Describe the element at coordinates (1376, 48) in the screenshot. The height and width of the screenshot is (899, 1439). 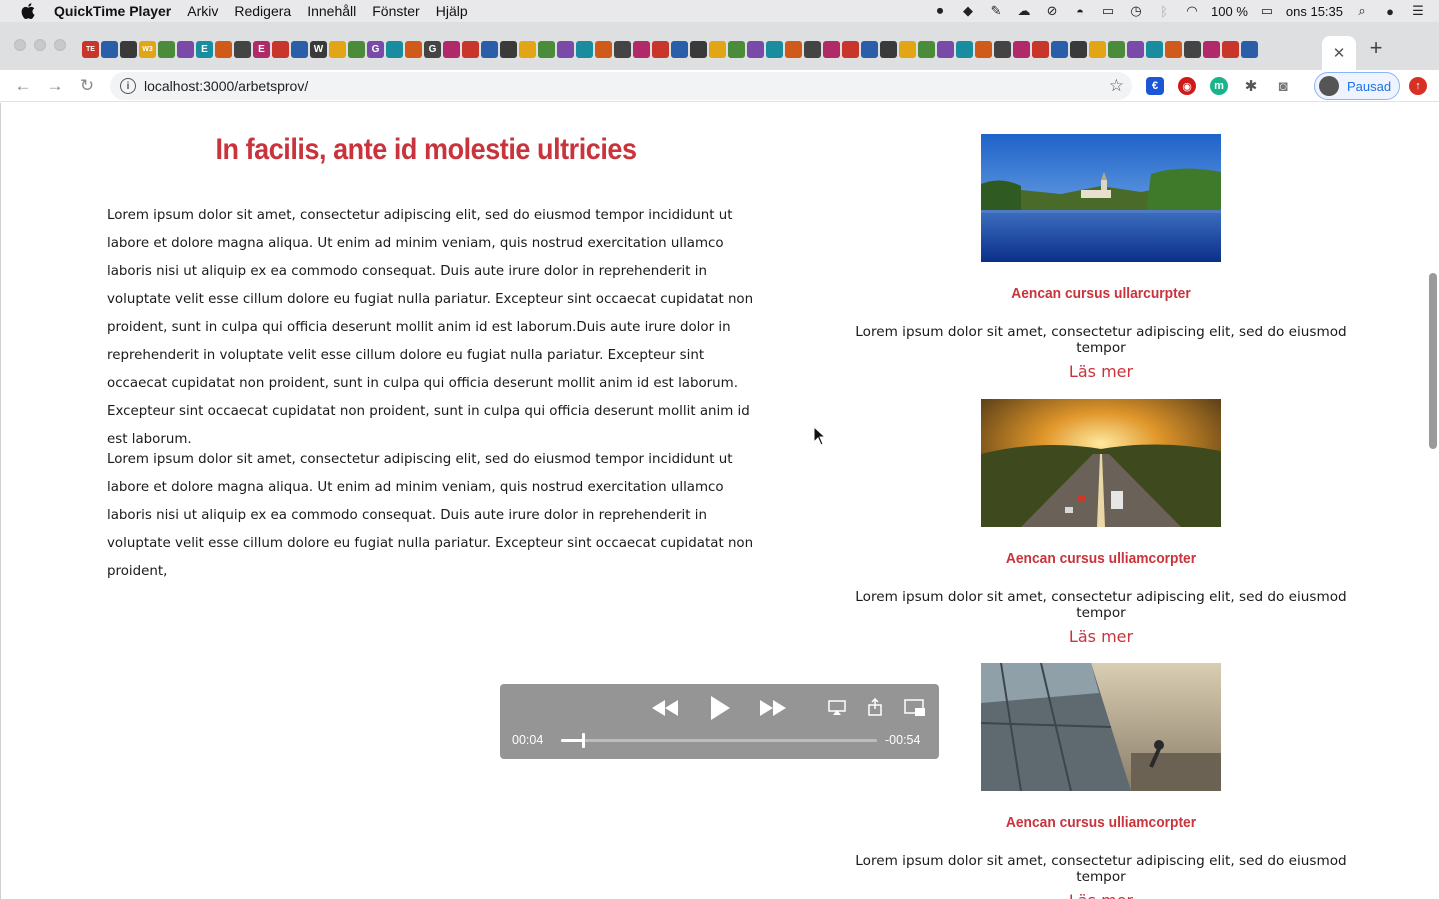
I see `new-tab-button: +` at that location.